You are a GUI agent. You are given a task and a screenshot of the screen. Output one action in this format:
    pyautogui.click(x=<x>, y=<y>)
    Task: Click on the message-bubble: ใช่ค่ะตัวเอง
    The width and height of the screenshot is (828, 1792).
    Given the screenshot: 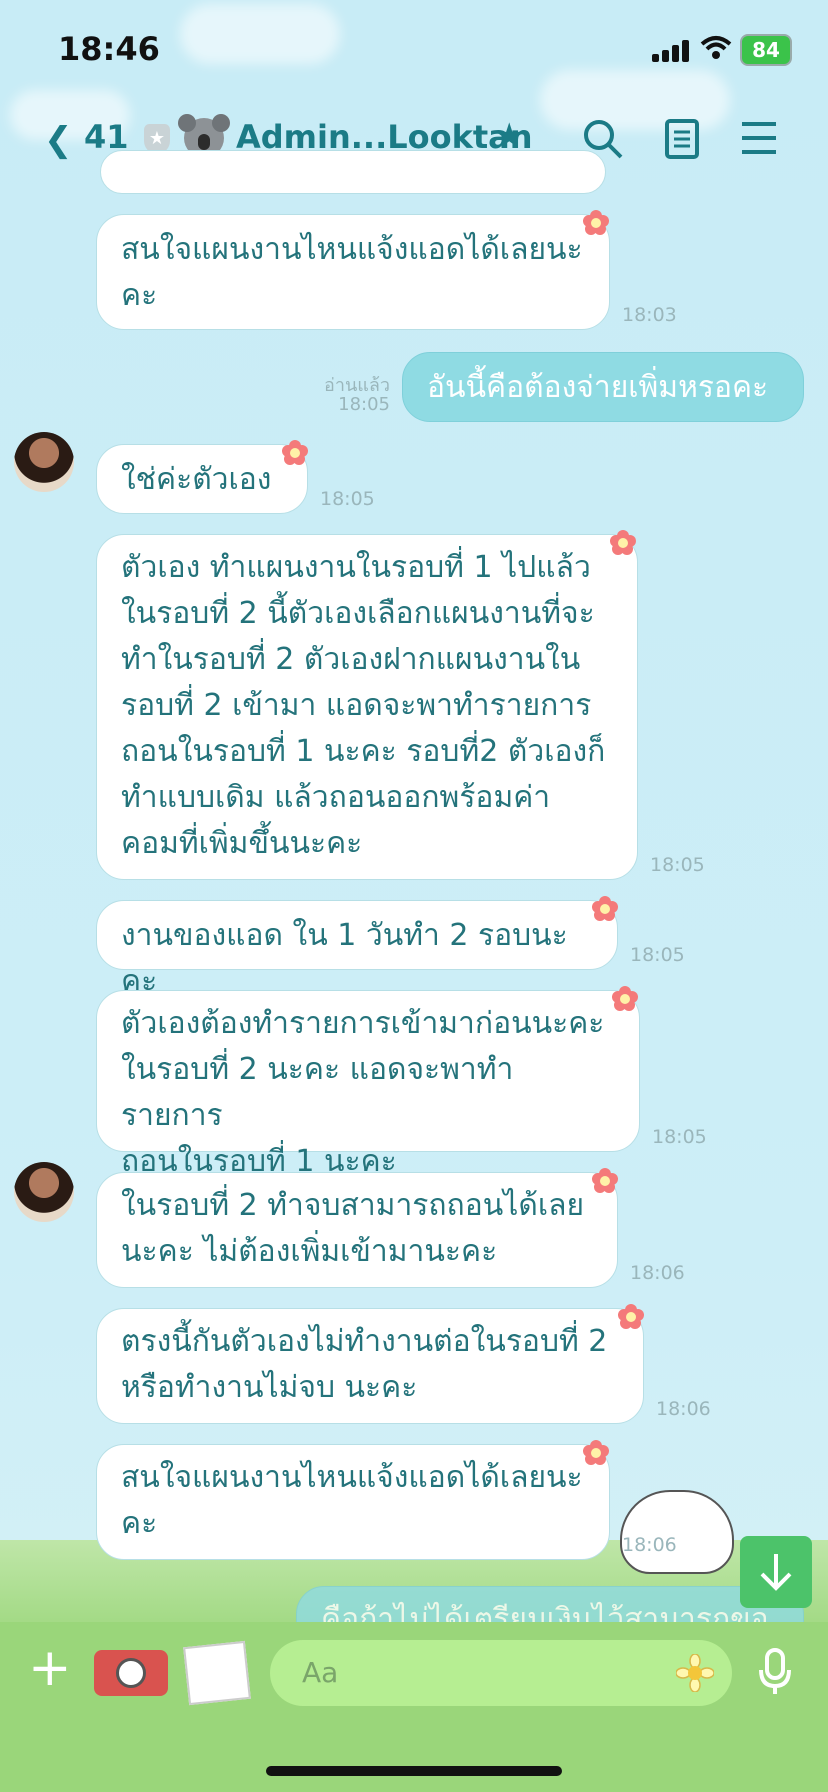 What is the action you would take?
    pyautogui.click(x=202, y=479)
    